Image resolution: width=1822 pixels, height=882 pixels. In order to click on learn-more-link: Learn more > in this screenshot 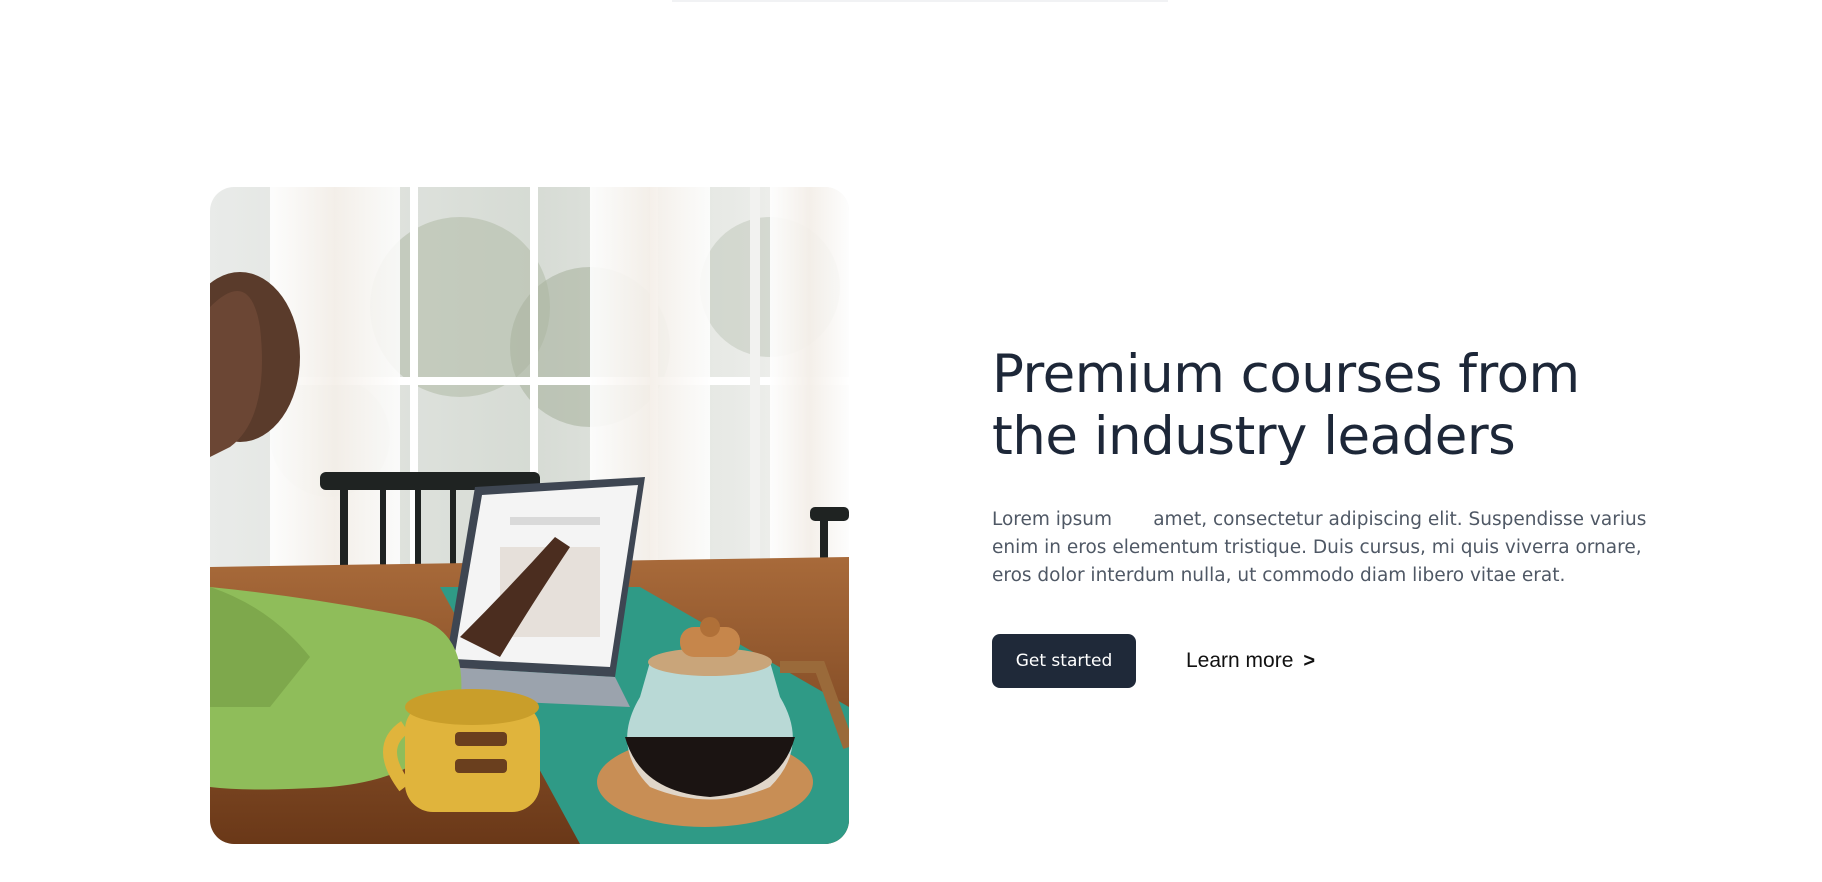, I will do `click(1250, 661)`.